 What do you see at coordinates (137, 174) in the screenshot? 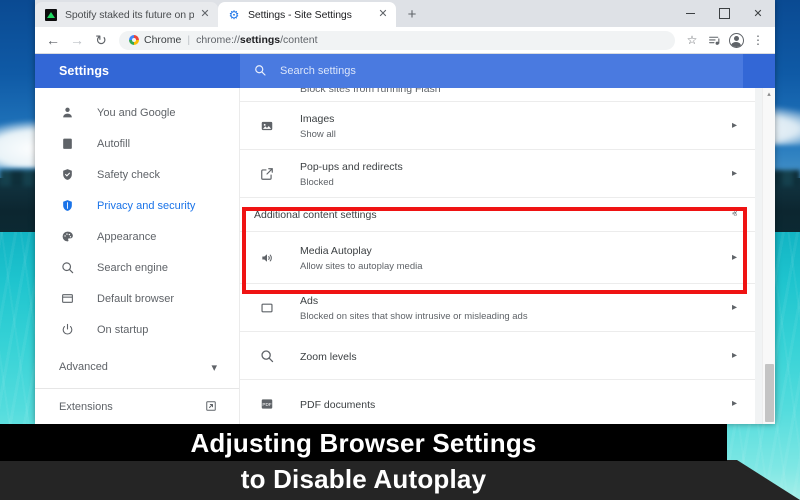
I see `sidebar-item-safety-check: Safety check` at bounding box center [137, 174].